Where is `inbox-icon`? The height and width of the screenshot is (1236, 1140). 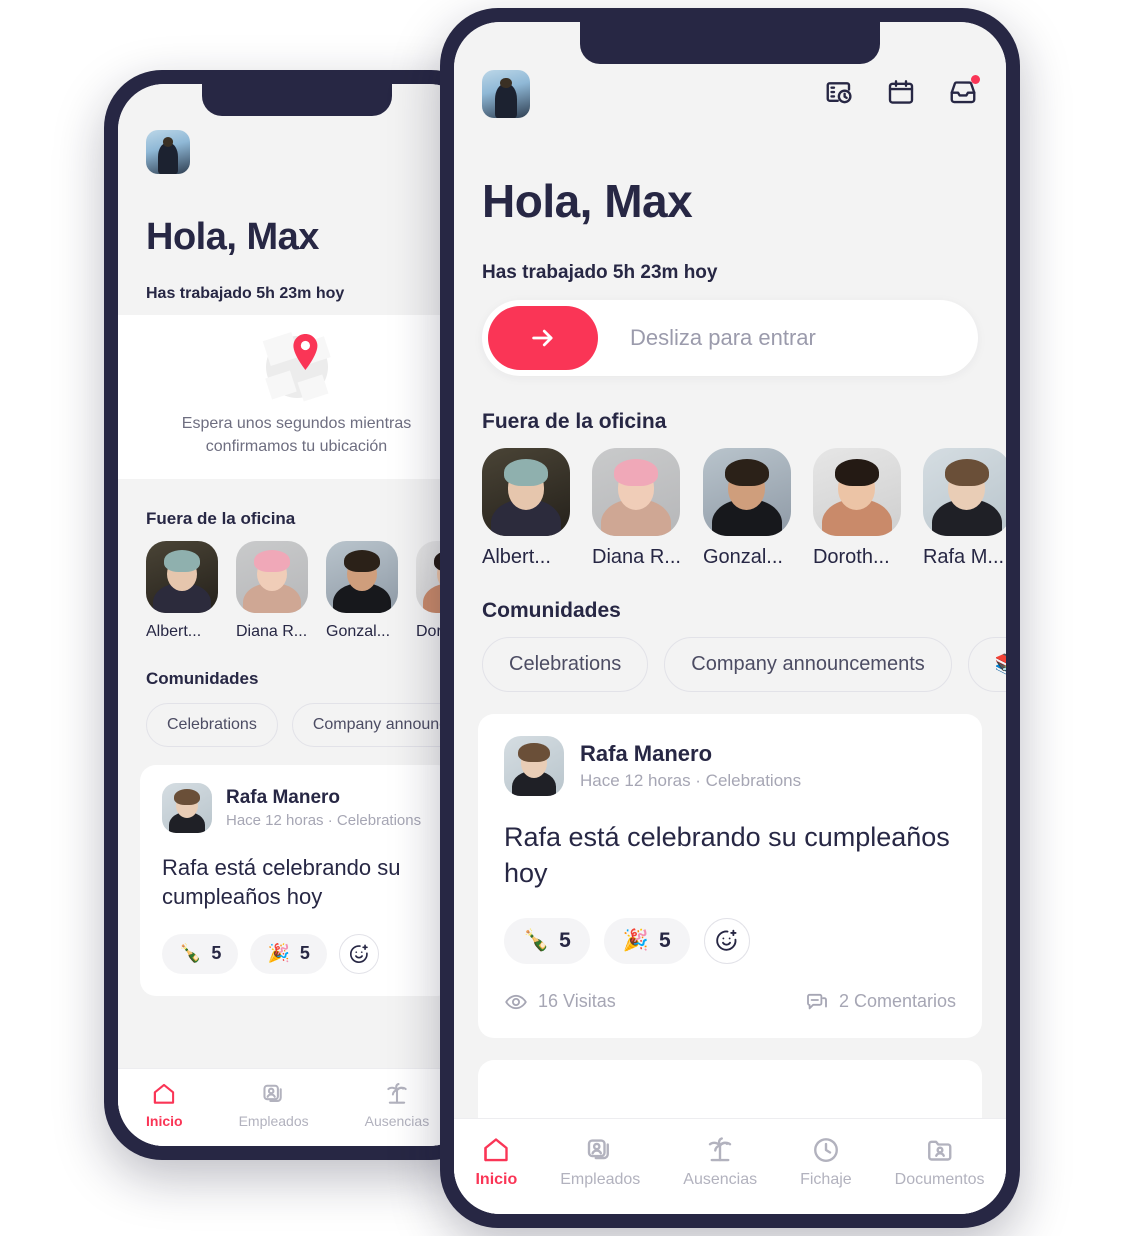
inbox-icon is located at coordinates (964, 93).